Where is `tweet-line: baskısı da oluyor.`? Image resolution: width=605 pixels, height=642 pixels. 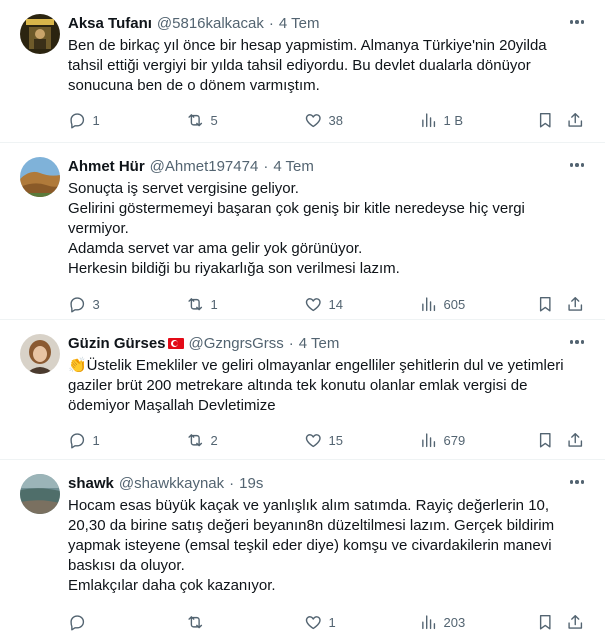
tweet-line: baskısı da oluyor. is located at coordinates (126, 565).